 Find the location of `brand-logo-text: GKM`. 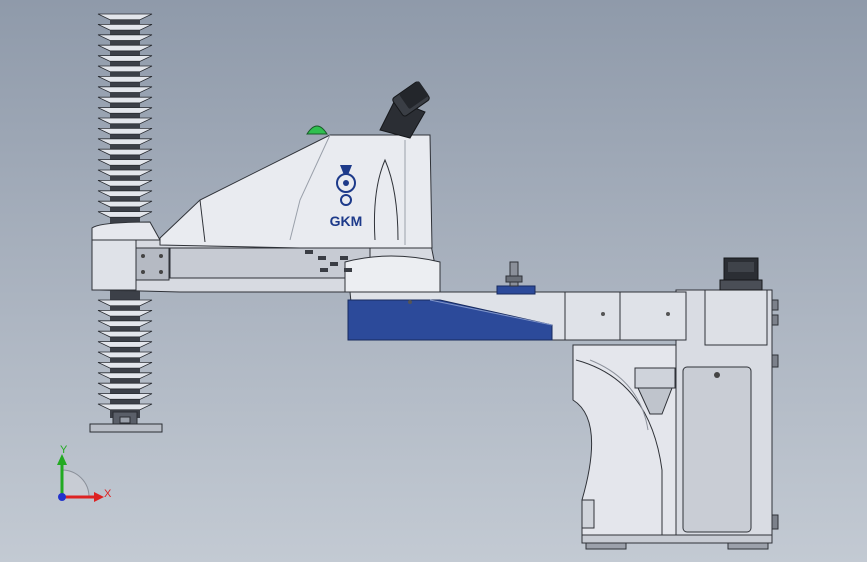

brand-logo-text: GKM is located at coordinates (346, 221).